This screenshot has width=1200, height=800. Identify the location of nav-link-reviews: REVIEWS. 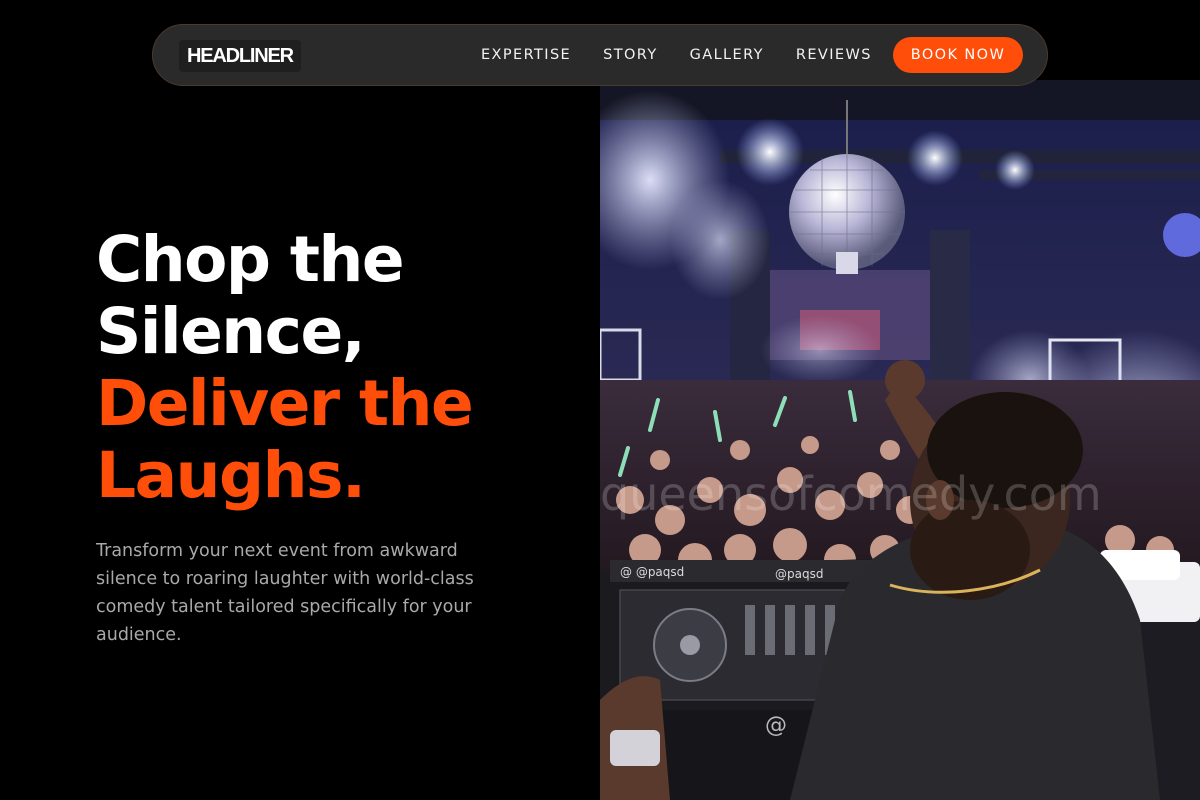
(834, 55).